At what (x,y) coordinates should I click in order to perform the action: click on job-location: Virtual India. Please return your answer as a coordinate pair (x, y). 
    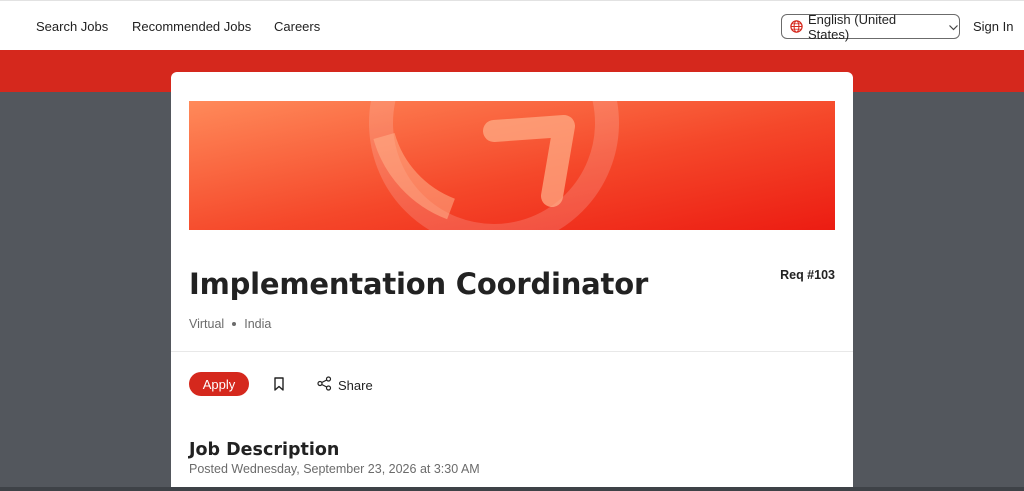
    Looking at the image, I should click on (230, 324).